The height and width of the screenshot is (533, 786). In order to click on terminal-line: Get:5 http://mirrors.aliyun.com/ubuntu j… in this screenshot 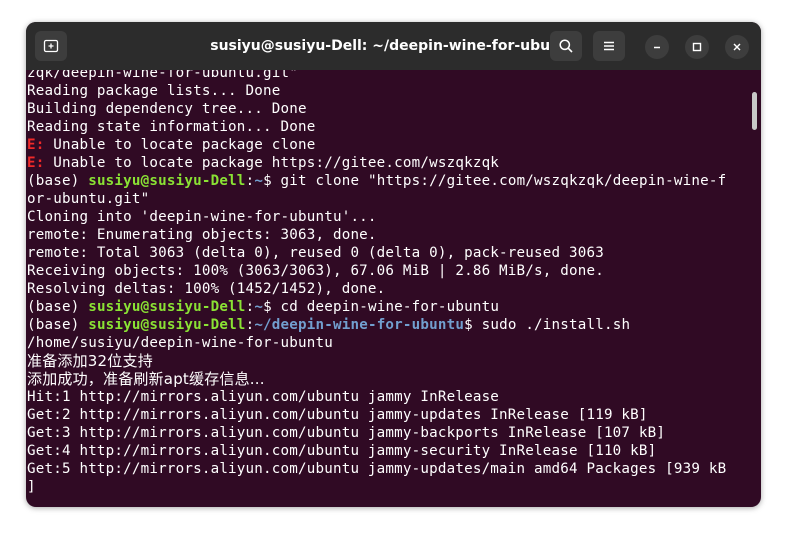, I will do `click(387, 469)`.